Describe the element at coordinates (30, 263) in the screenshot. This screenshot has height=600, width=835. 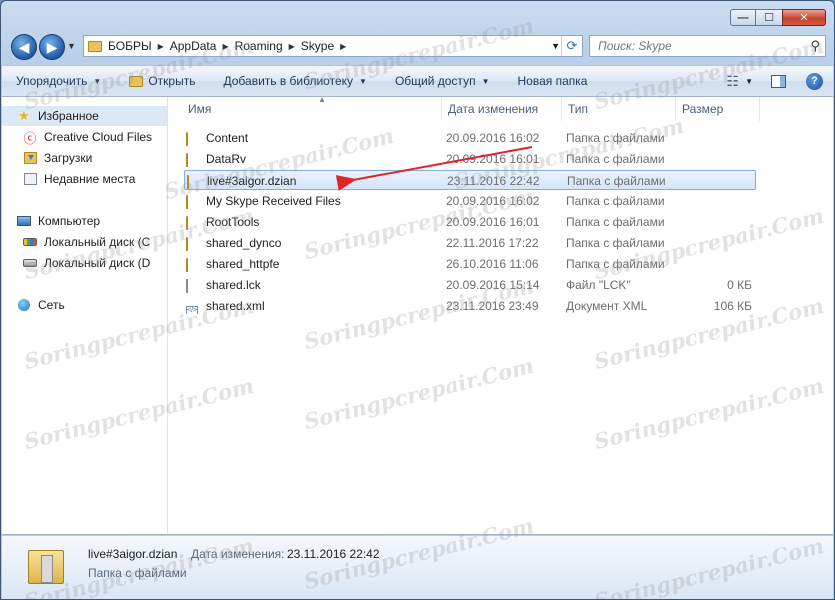
I see `disk-icon` at that location.